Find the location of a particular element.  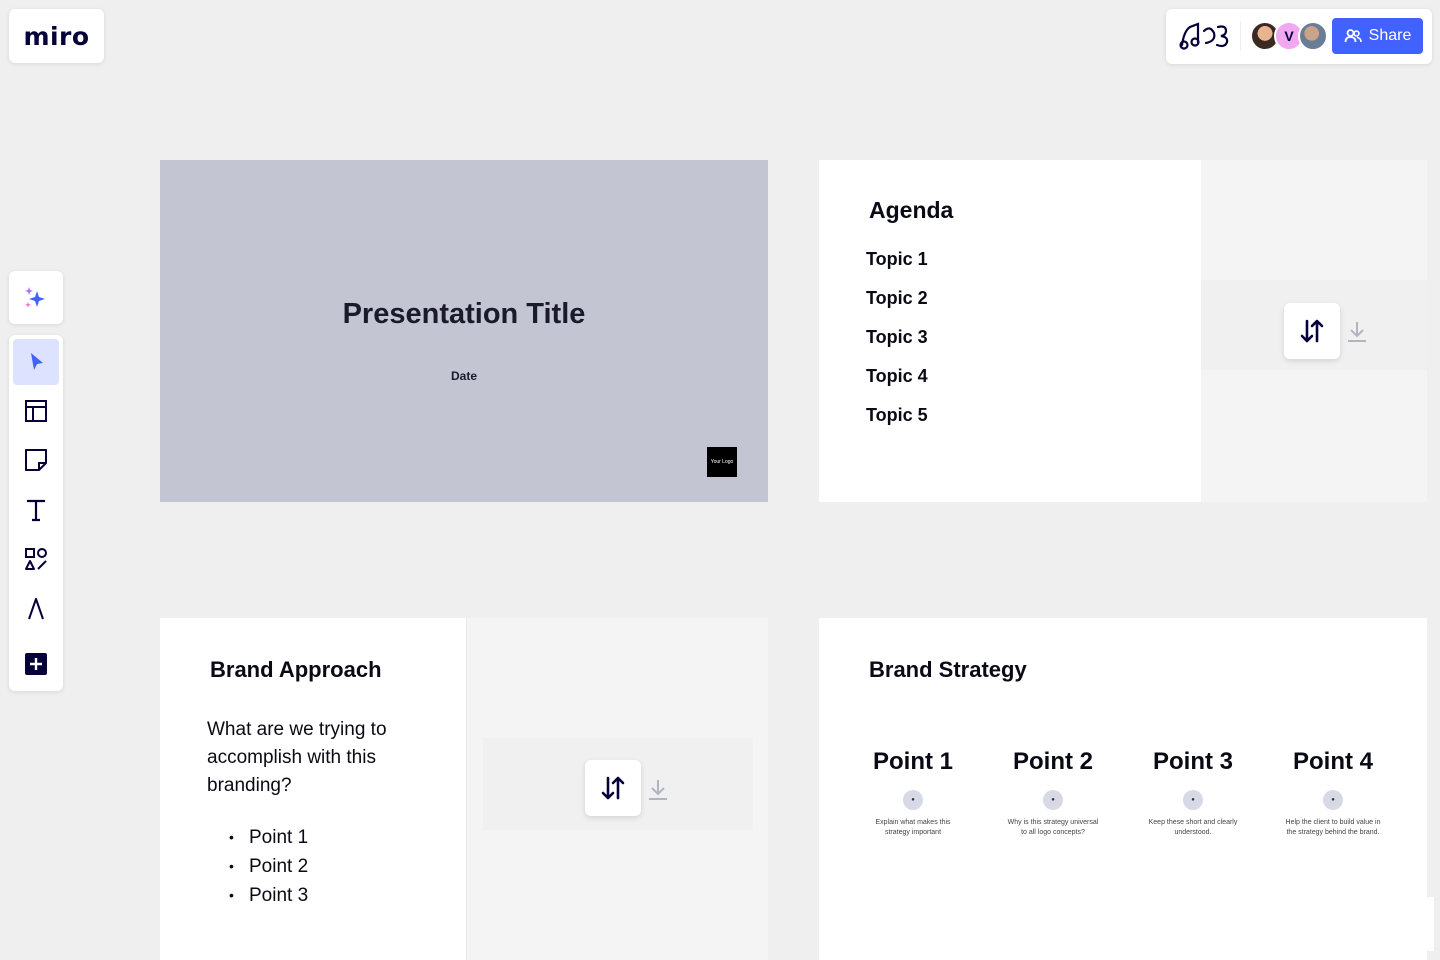

layout-icon is located at coordinates (36, 411).